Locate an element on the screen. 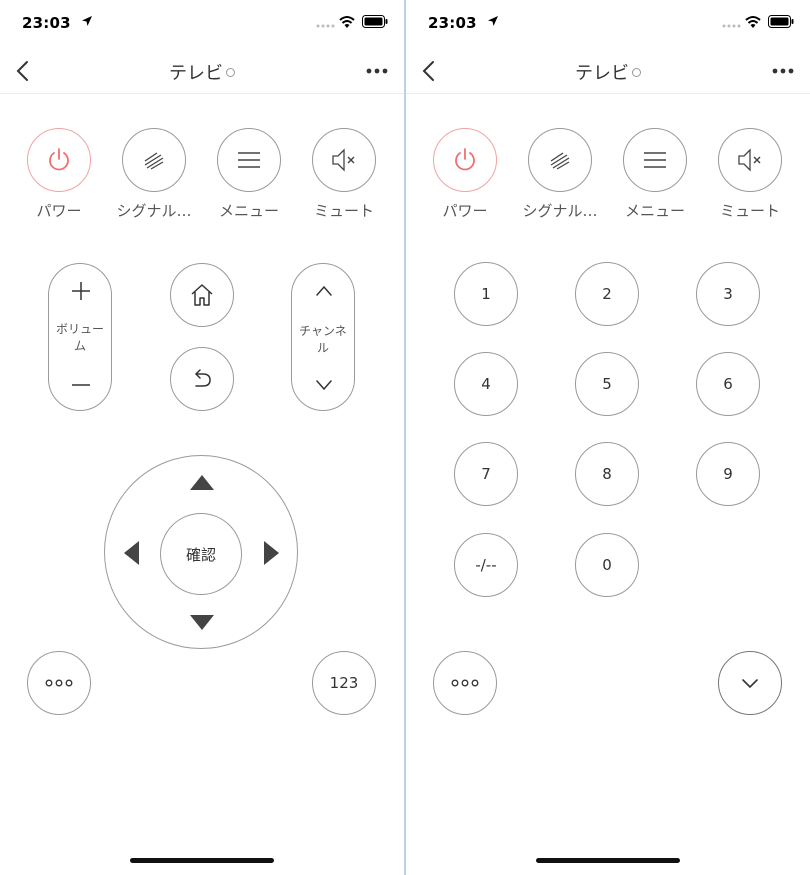  collapse-numpad-button is located at coordinates (750, 683).